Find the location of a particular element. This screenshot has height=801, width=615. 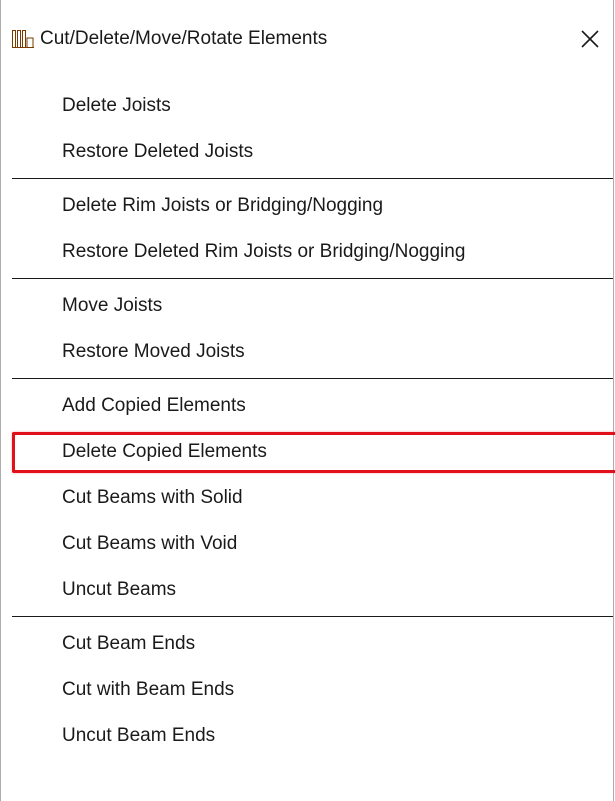

menu-item-uncut-beams: Uncut Beams is located at coordinates (307, 590).